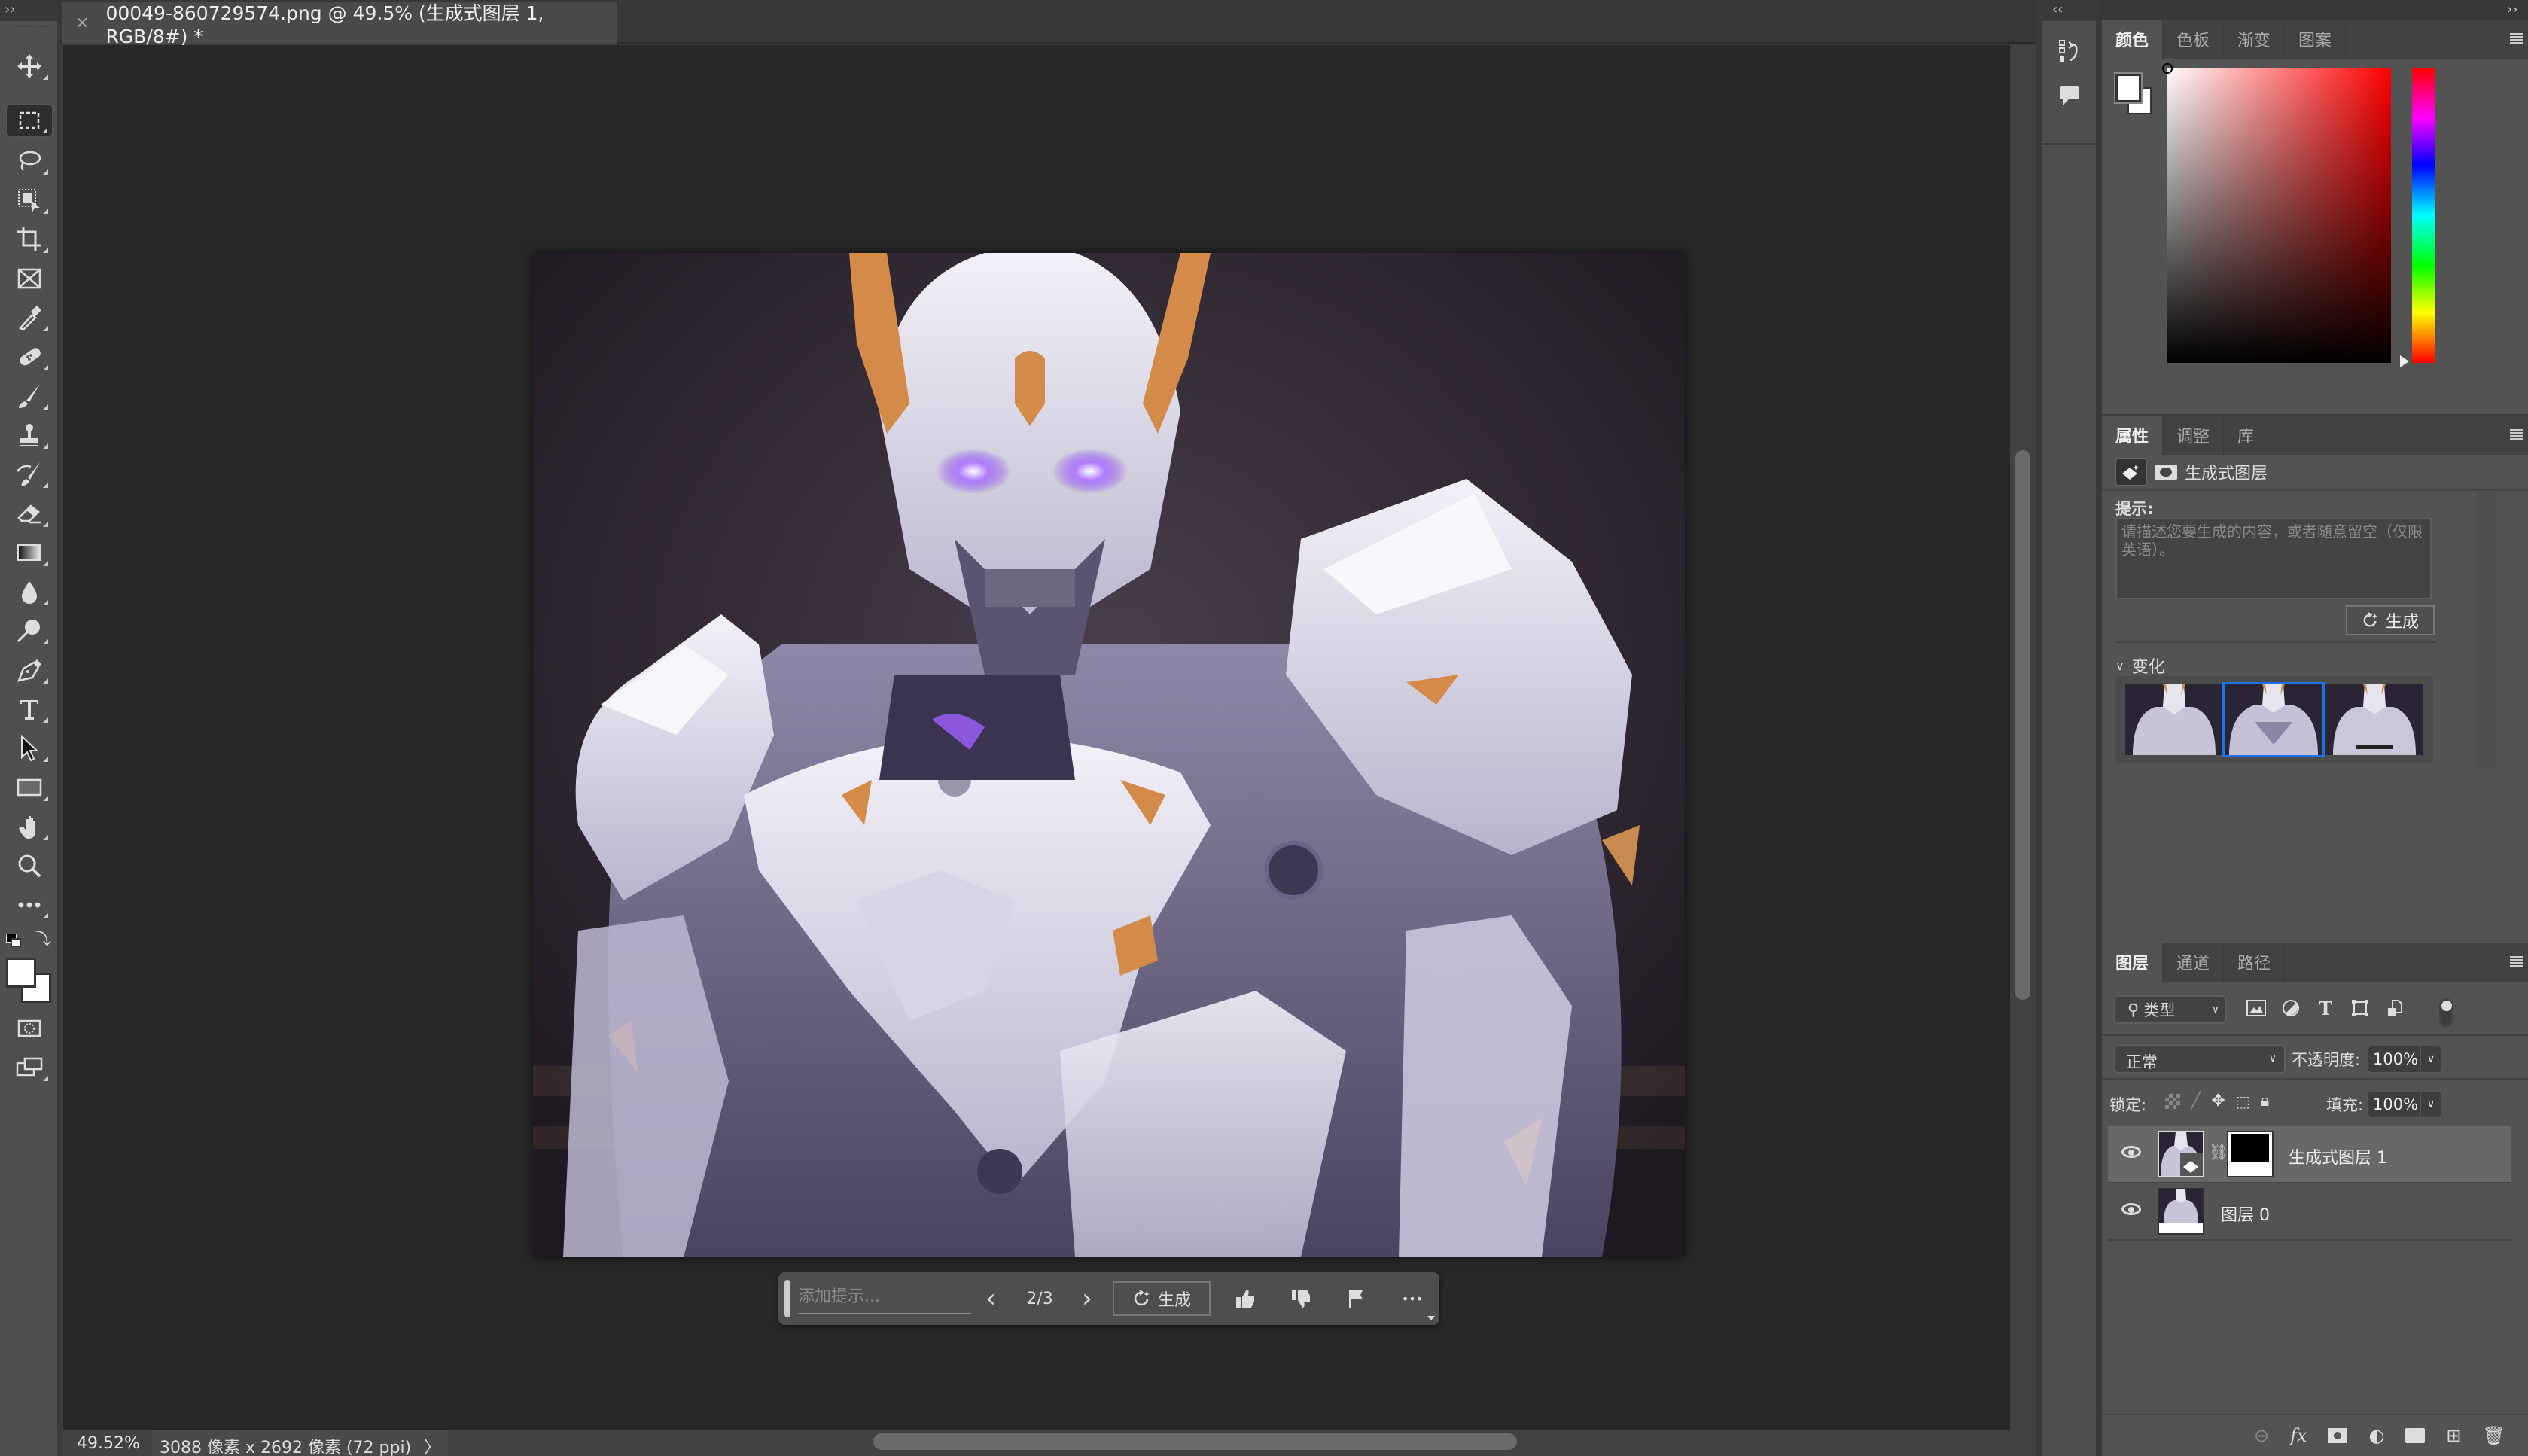 The width and height of the screenshot is (2528, 1456). I want to click on add-mask-icon, so click(2338, 1435).